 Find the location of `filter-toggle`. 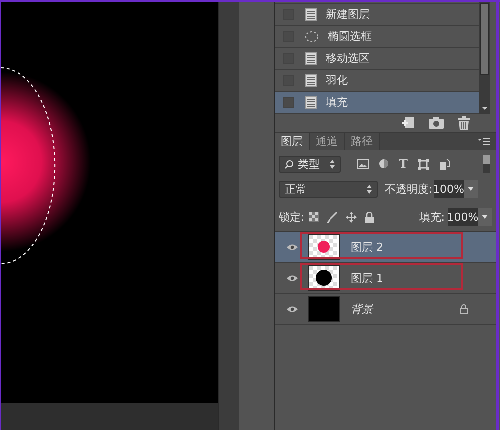

filter-toggle is located at coordinates (486, 164).